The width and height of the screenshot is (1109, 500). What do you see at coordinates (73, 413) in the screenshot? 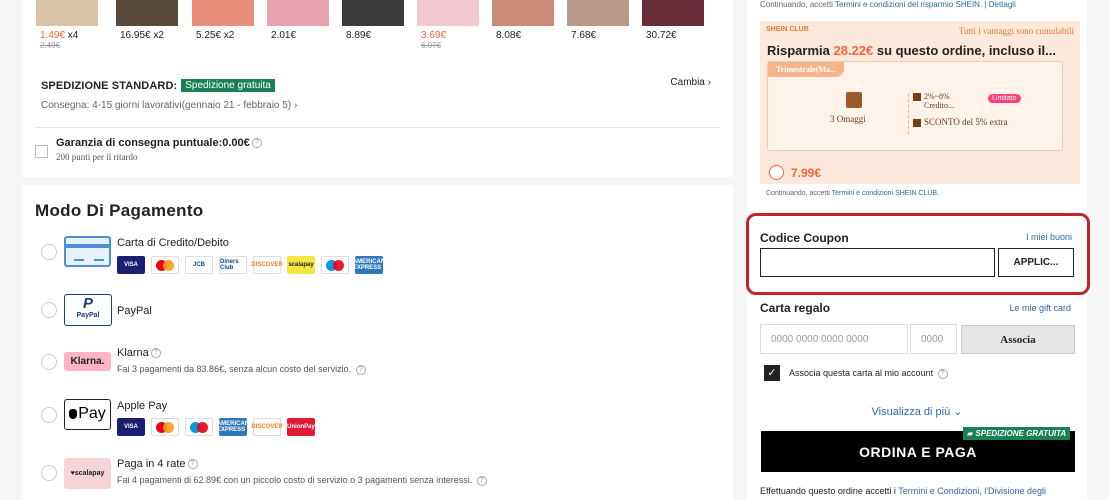
I see `apple-icon` at bounding box center [73, 413].